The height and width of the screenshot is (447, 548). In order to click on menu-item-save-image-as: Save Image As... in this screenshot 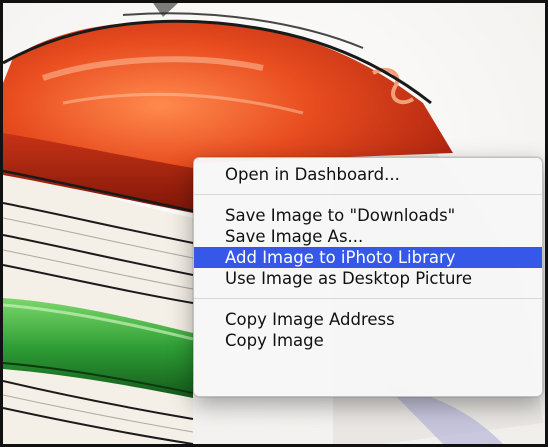, I will do `click(368, 236)`.